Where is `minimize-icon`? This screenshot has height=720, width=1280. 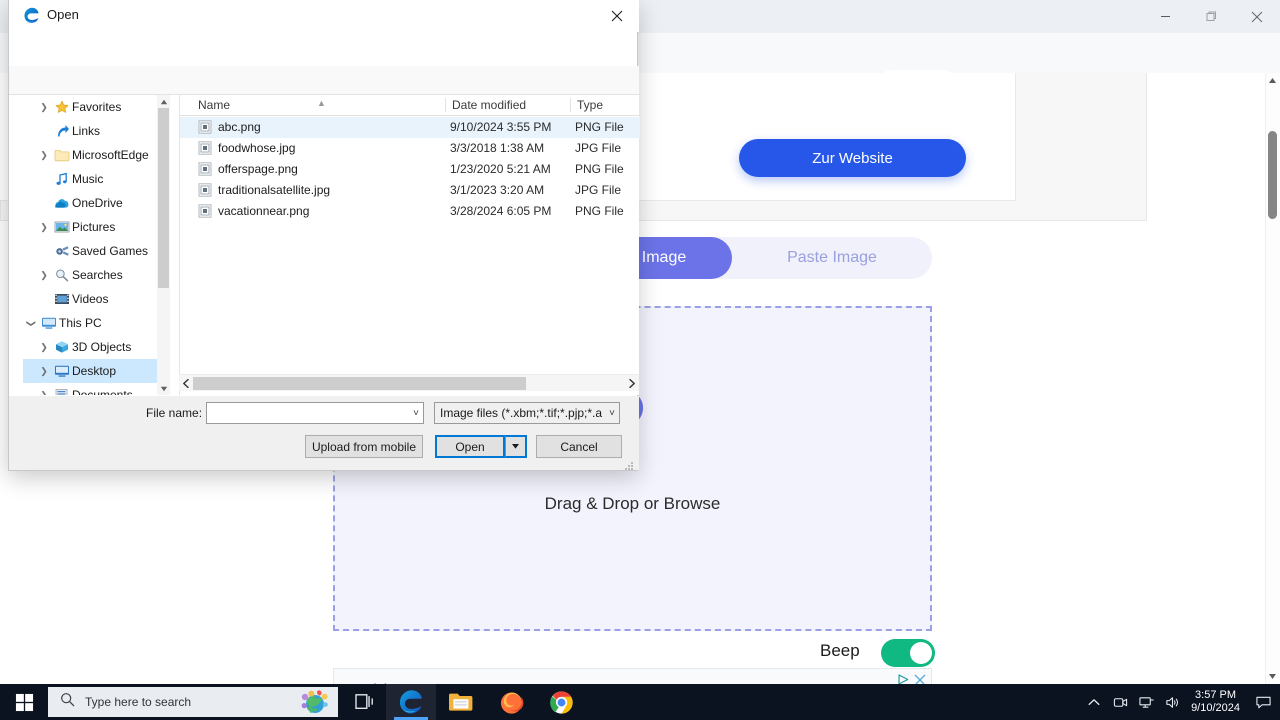 minimize-icon is located at coordinates (1165, 16).